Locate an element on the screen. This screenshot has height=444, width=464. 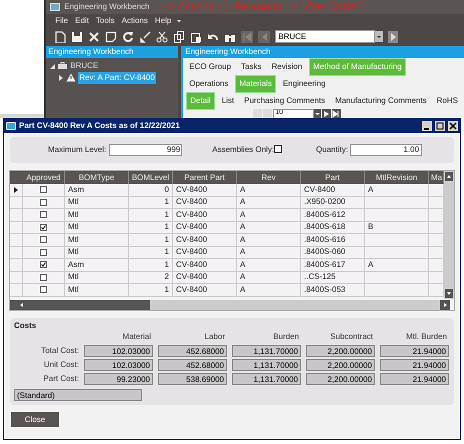
paste-icon is located at coordinates (196, 36).